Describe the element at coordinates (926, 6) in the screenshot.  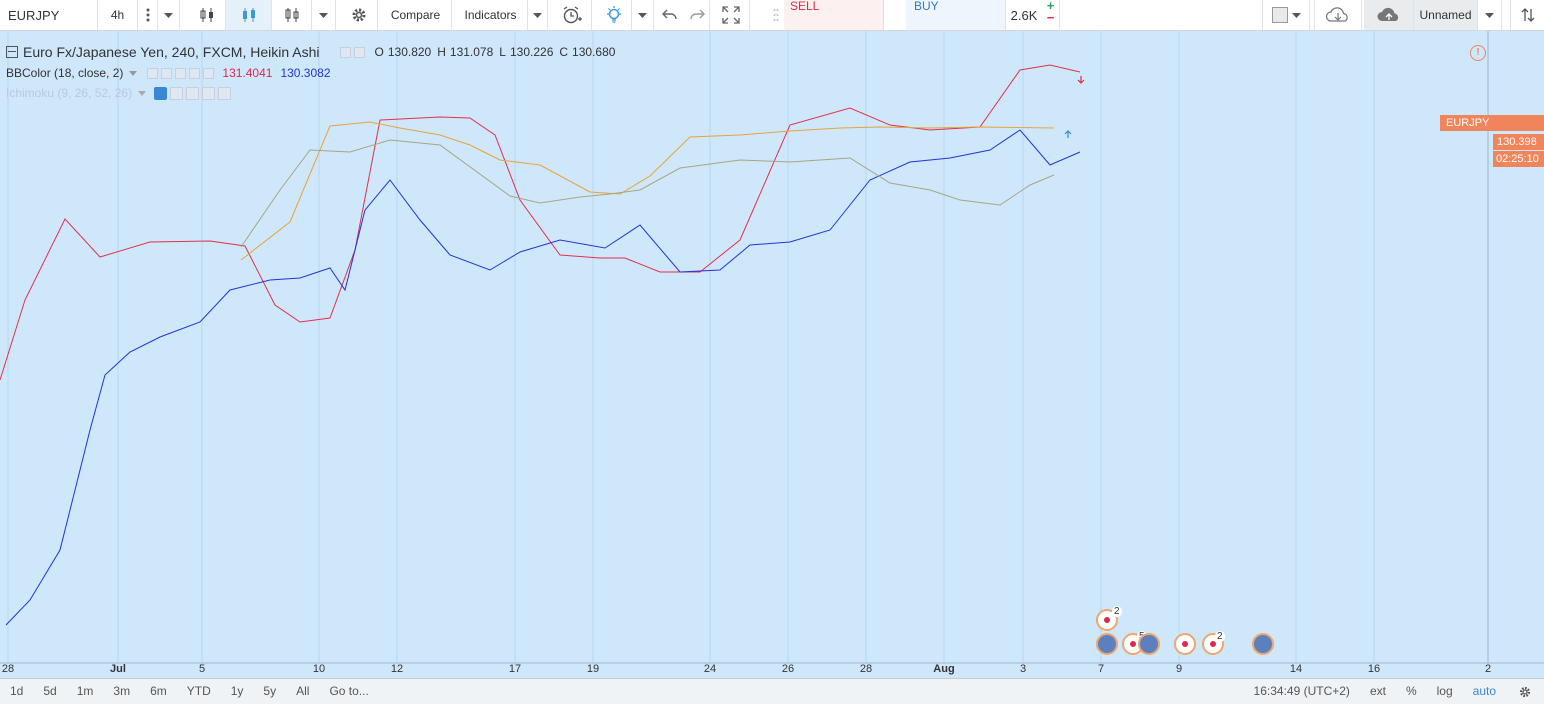
I see `buy-label: BUY` at that location.